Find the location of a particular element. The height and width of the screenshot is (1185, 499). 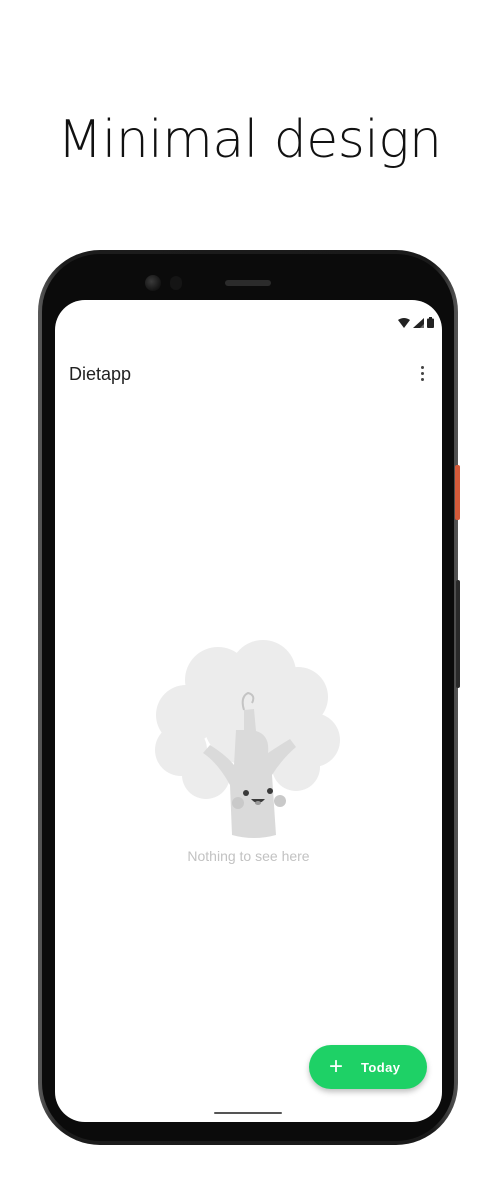

battery-icon is located at coordinates (430, 322).